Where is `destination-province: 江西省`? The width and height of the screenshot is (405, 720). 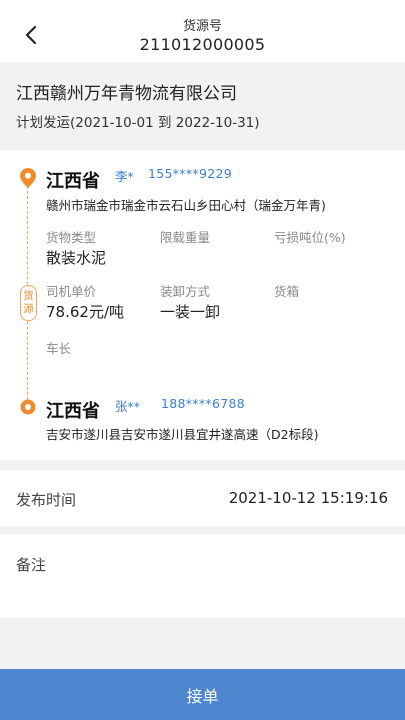
destination-province: 江西省 is located at coordinates (73, 411).